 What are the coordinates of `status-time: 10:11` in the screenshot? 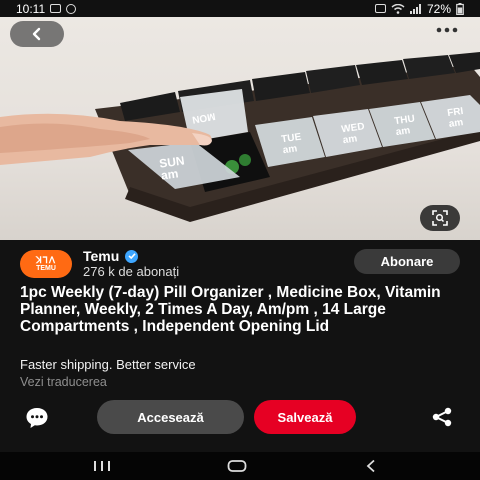 It's located at (31, 8).